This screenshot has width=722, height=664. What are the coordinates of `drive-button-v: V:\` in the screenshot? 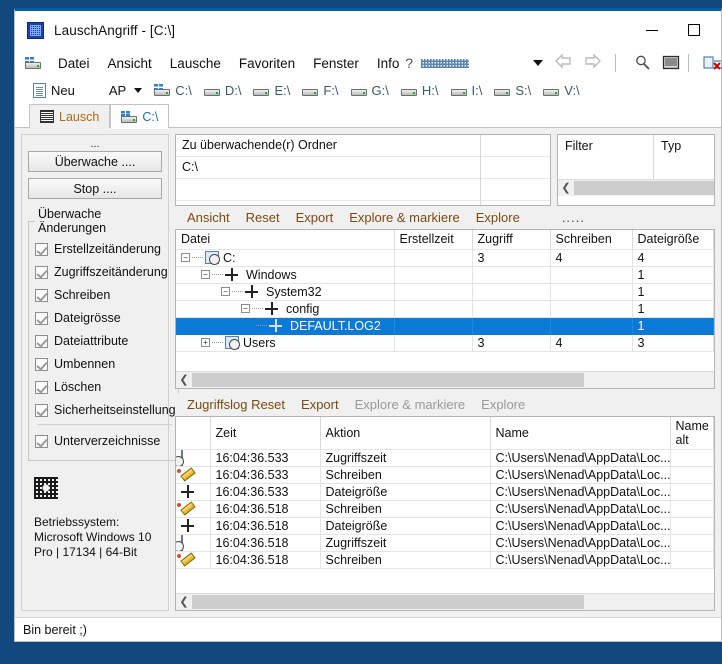 It's located at (561, 90).